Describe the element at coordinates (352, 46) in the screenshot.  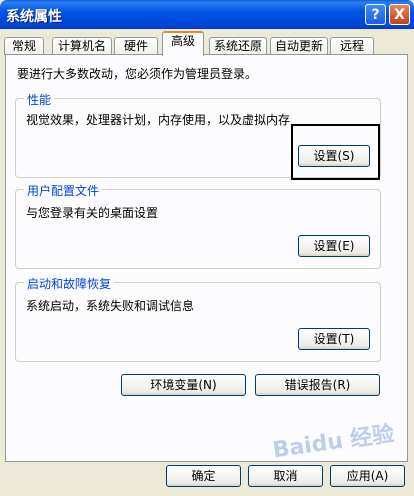
I see `tab-remote: 远程` at that location.